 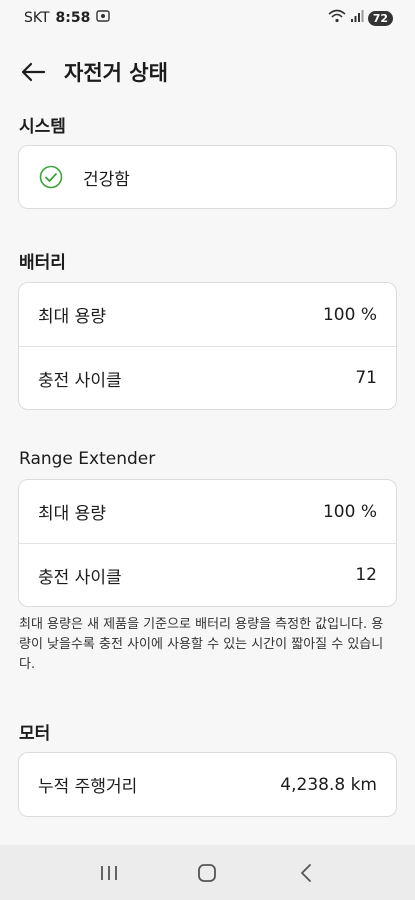 I want to click on battery-indicator: 72, so click(x=380, y=18).